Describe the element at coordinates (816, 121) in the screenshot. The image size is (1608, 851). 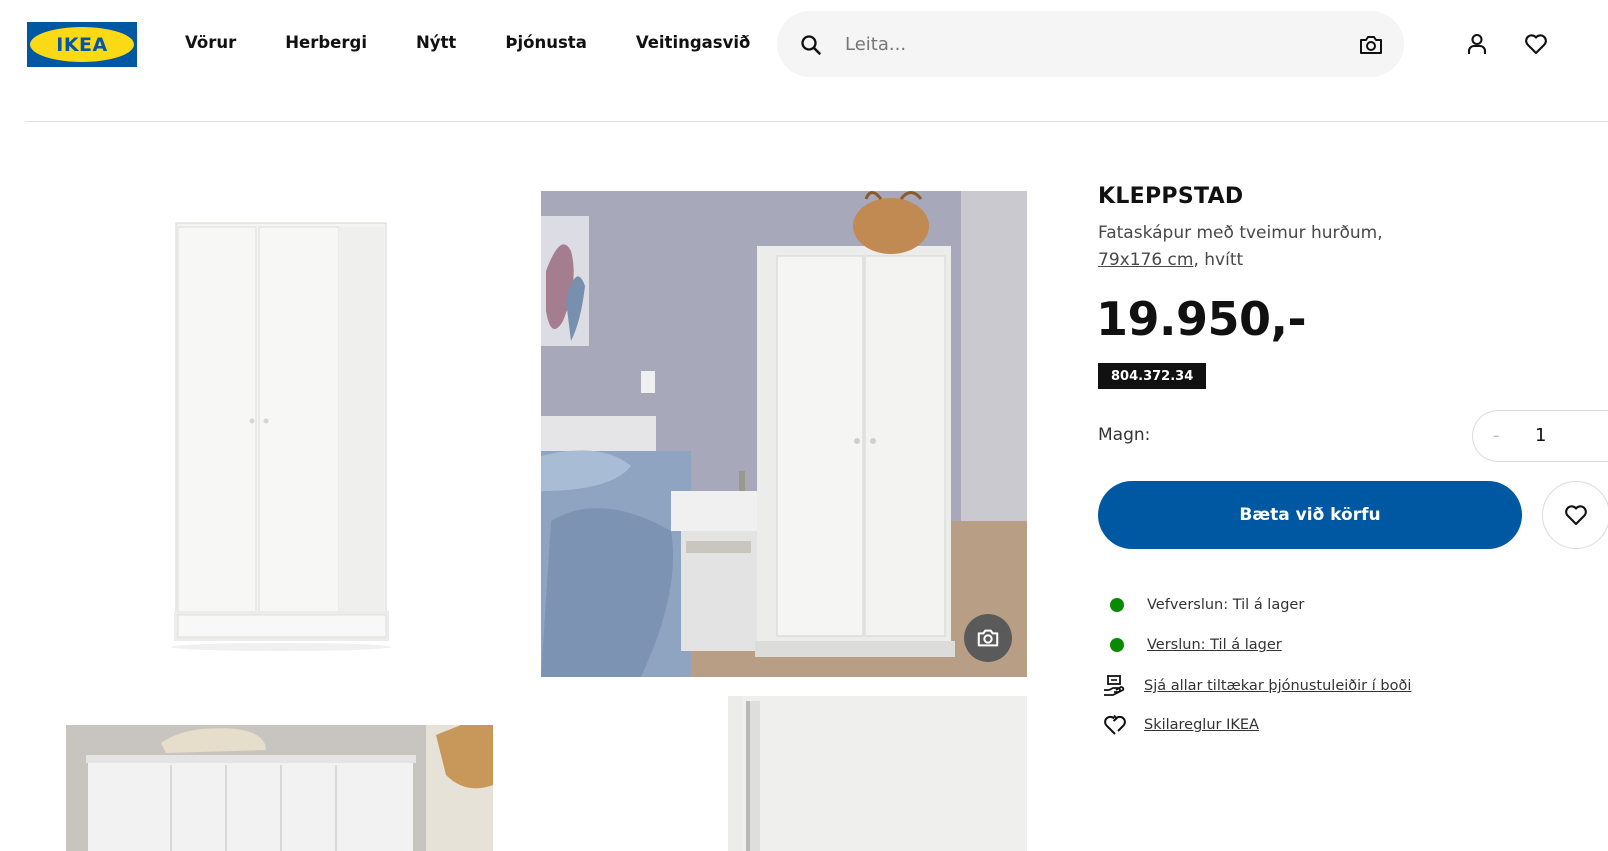
I see `header-divider` at that location.